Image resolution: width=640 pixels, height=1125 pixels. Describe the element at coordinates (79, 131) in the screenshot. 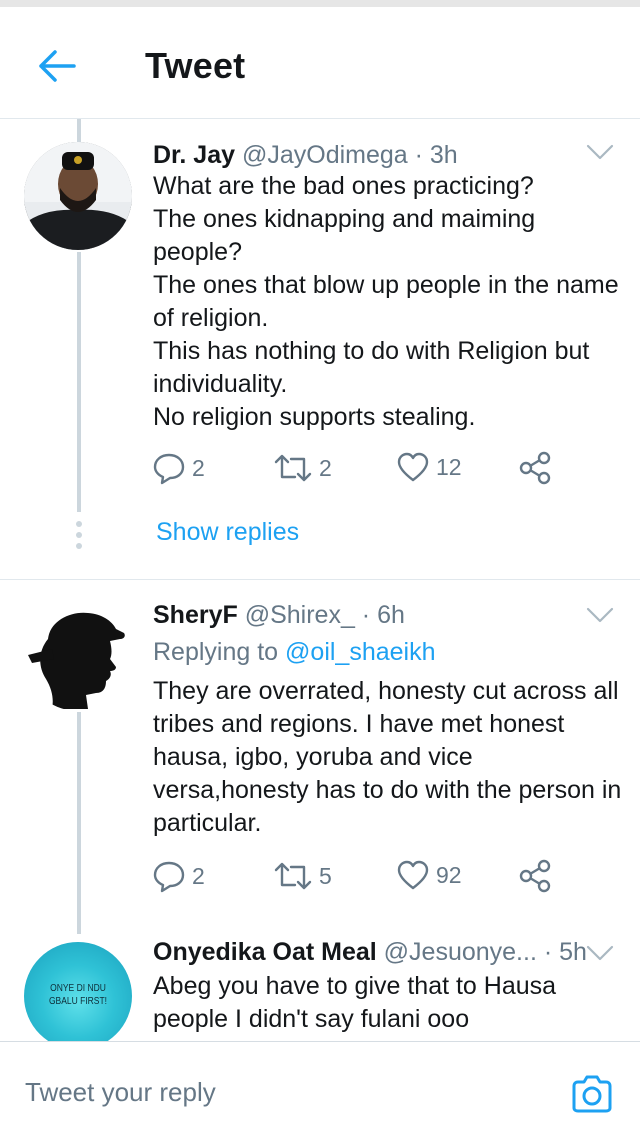

I see `thread-line-top` at that location.